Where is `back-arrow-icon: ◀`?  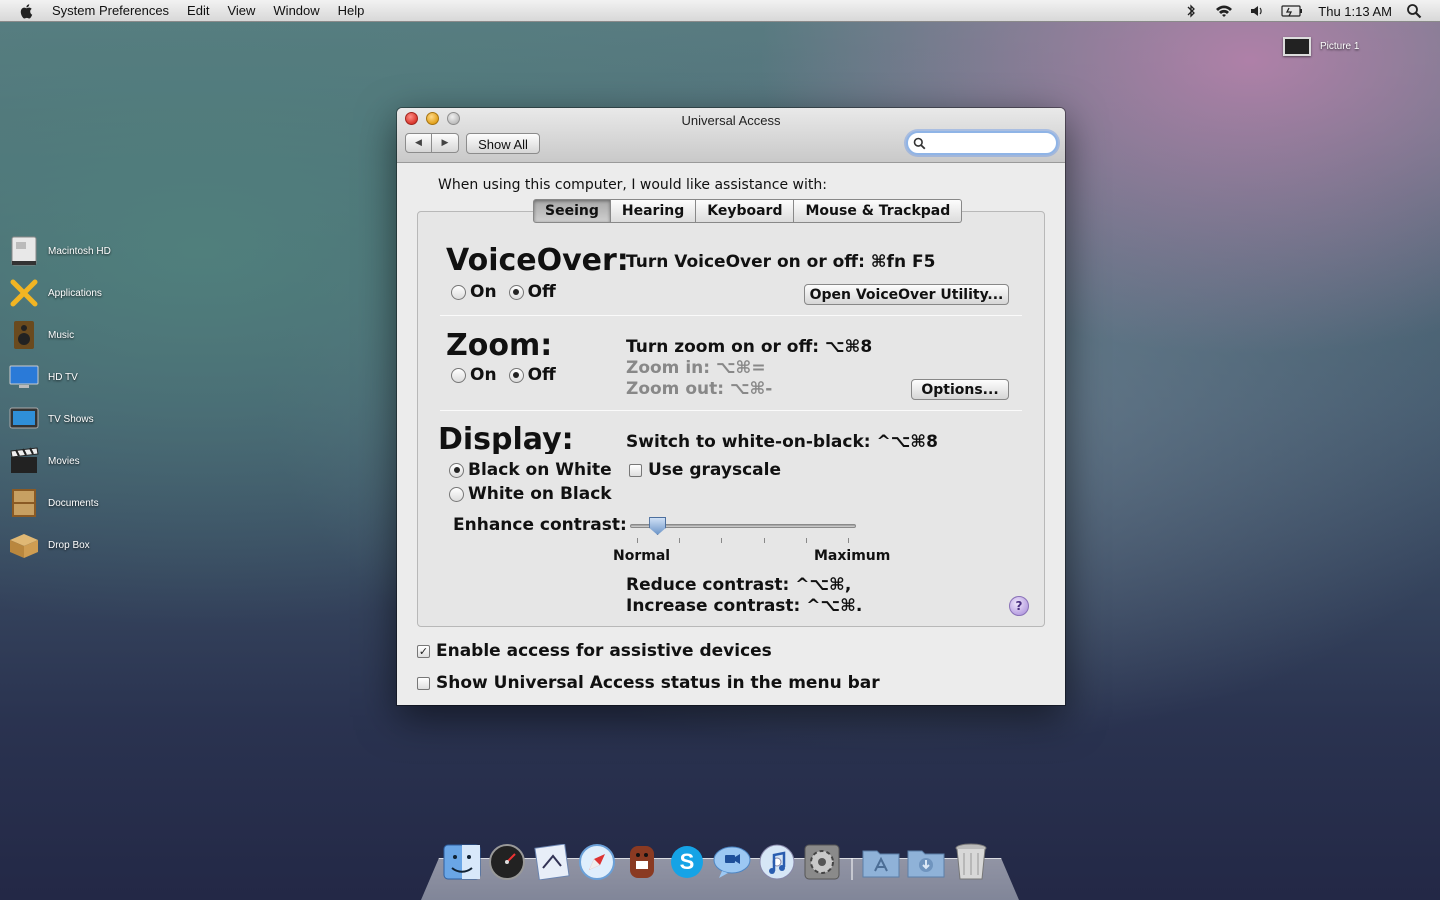 back-arrow-icon: ◀ is located at coordinates (418, 143).